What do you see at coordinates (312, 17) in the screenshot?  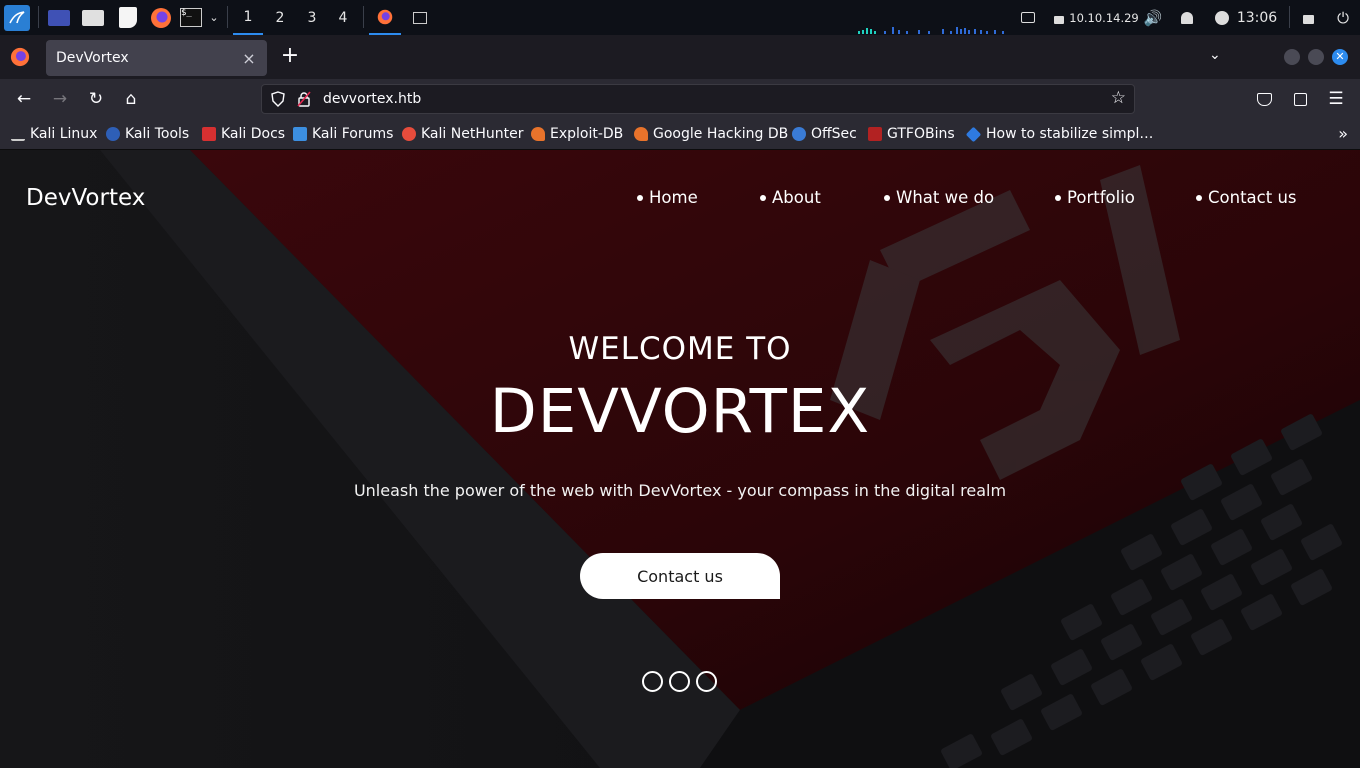 I see `workspace-3: 3` at bounding box center [312, 17].